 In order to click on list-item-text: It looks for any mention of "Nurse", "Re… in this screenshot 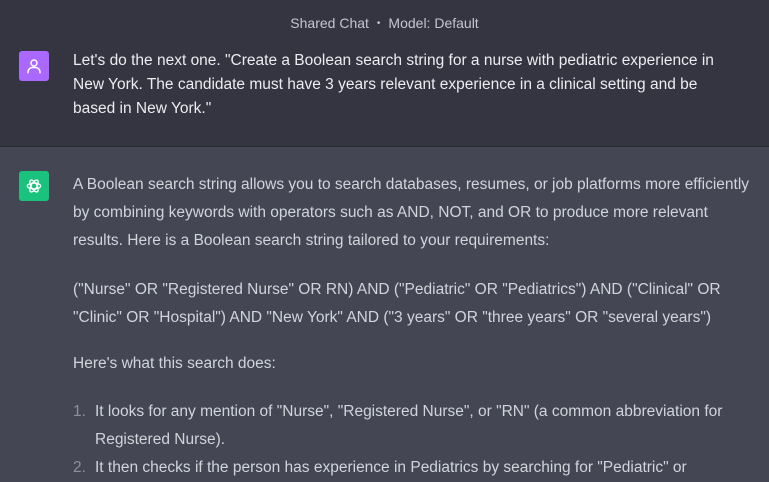, I will do `click(409, 425)`.